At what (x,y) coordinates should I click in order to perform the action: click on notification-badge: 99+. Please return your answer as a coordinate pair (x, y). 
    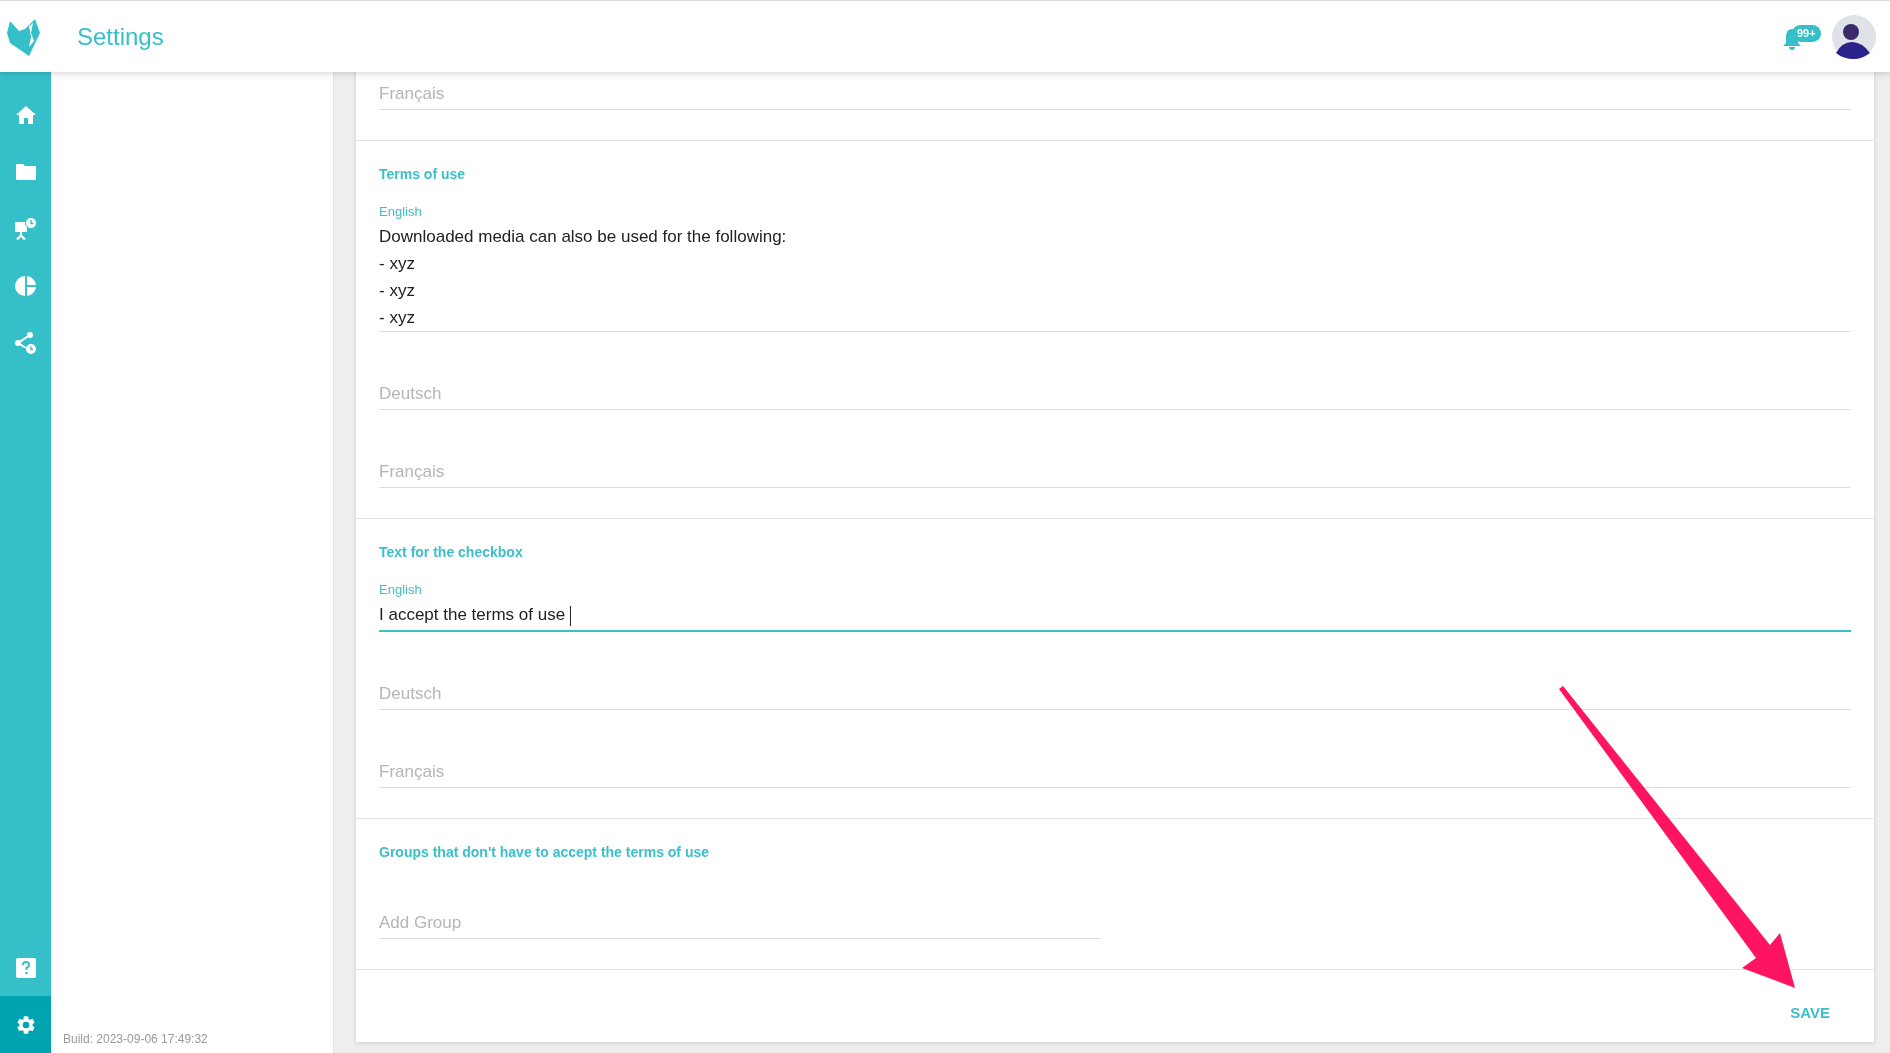
    Looking at the image, I should click on (1806, 33).